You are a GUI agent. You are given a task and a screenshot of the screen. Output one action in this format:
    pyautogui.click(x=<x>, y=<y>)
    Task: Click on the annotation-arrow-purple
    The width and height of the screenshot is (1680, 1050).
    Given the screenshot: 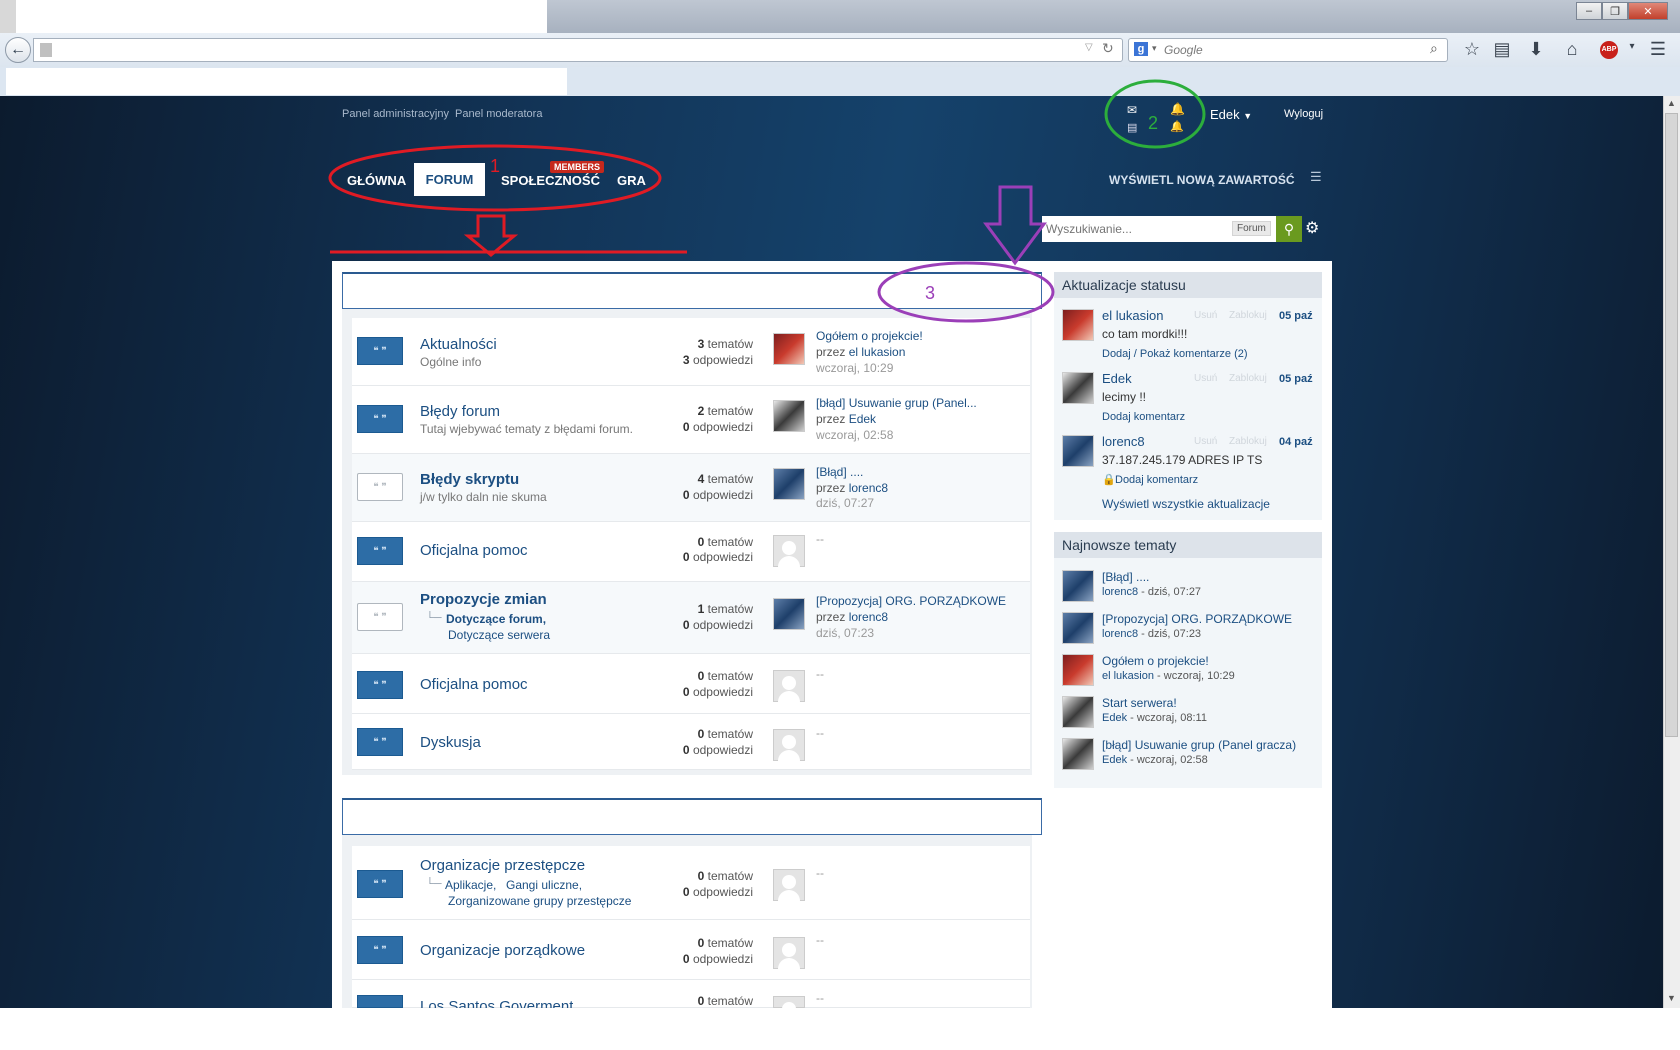 What is the action you would take?
    pyautogui.click(x=1015, y=225)
    